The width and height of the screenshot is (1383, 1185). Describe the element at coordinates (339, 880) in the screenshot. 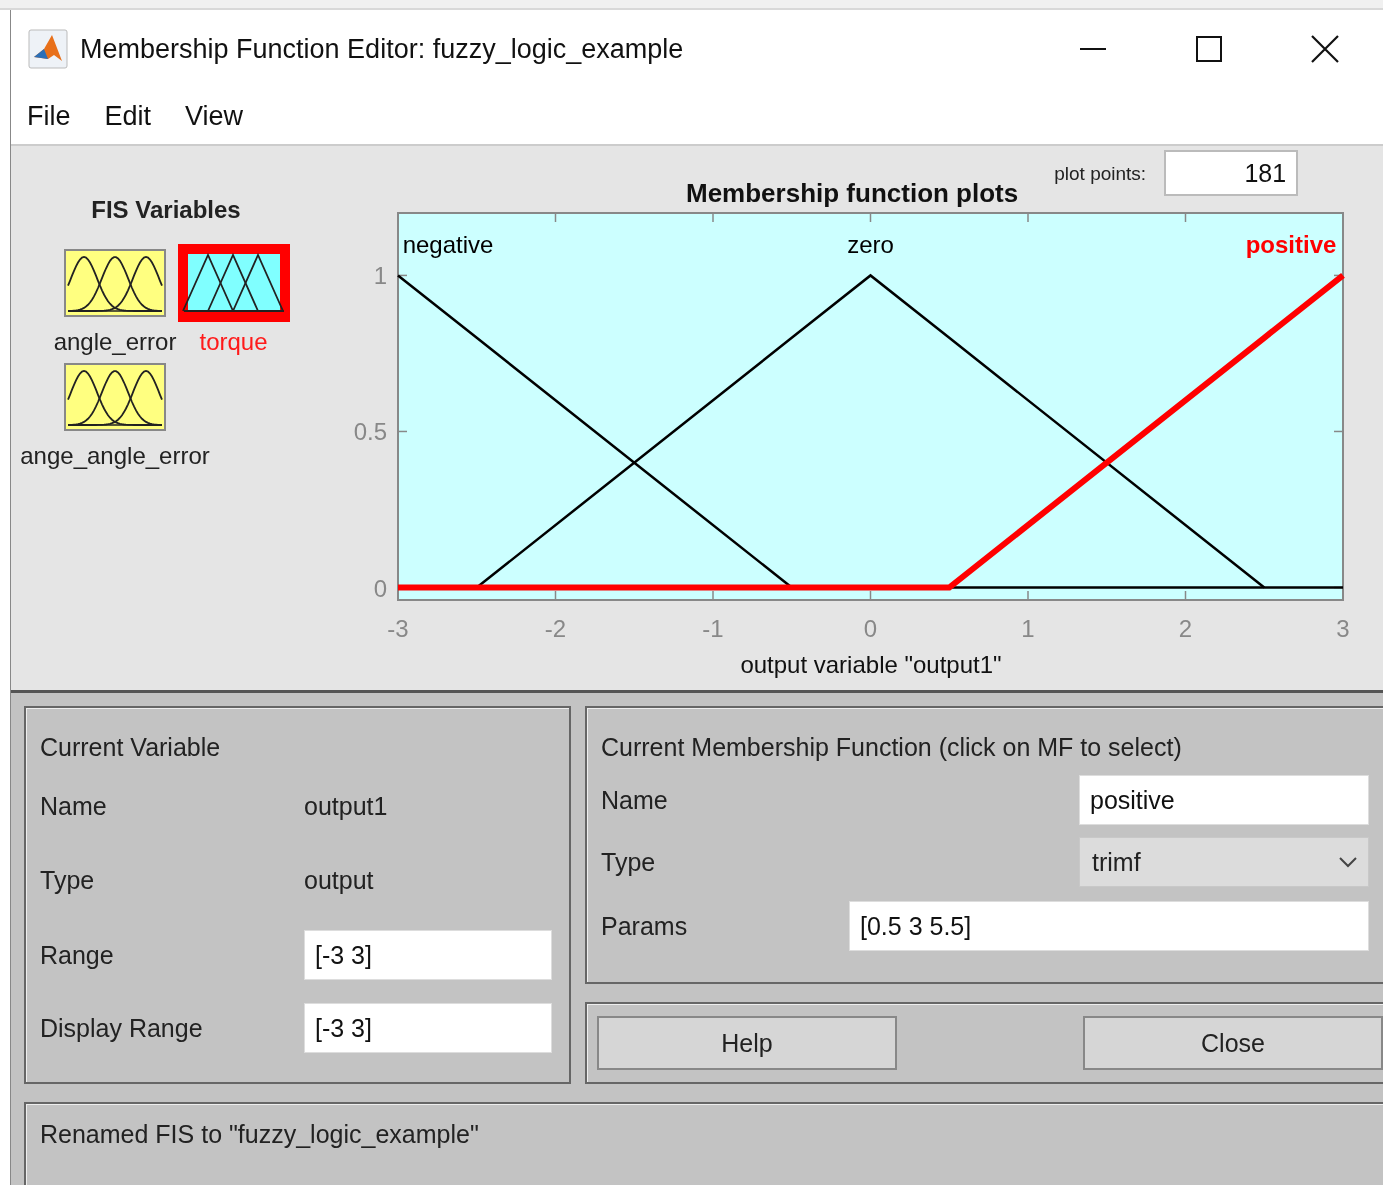

I see `field-value: output` at that location.